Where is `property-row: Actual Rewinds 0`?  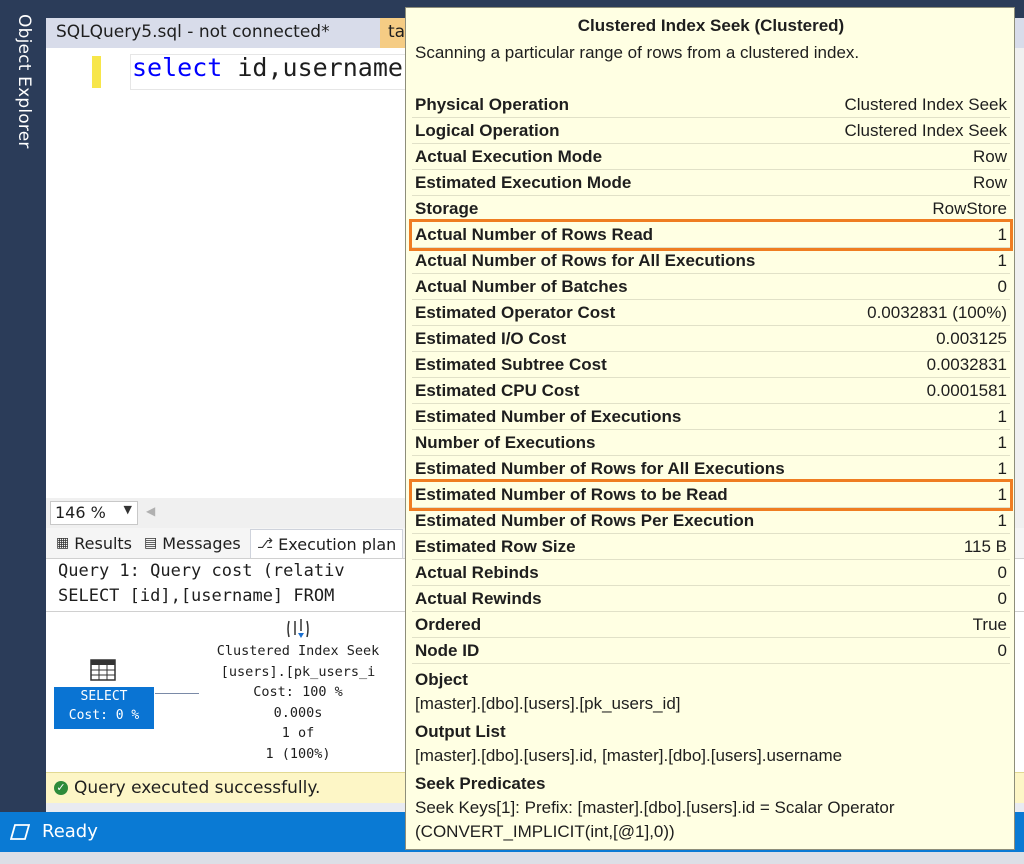 property-row: Actual Rewinds 0 is located at coordinates (711, 599).